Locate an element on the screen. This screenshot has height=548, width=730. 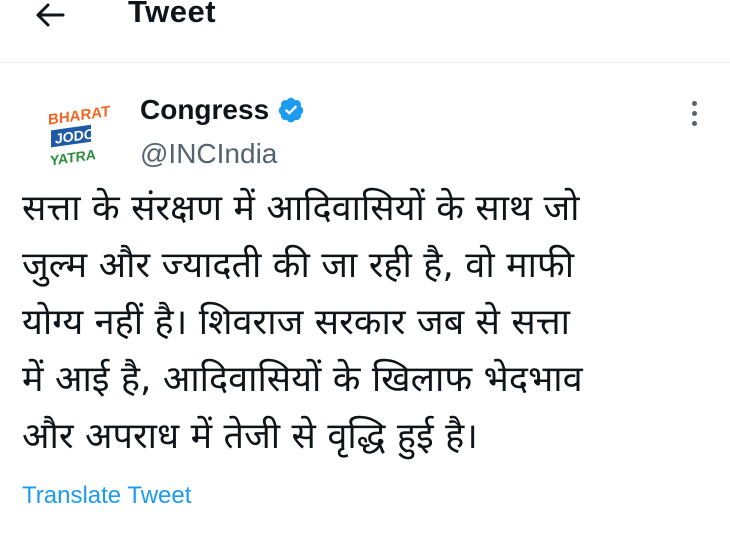
top-header: Tweet is located at coordinates (365, 31).